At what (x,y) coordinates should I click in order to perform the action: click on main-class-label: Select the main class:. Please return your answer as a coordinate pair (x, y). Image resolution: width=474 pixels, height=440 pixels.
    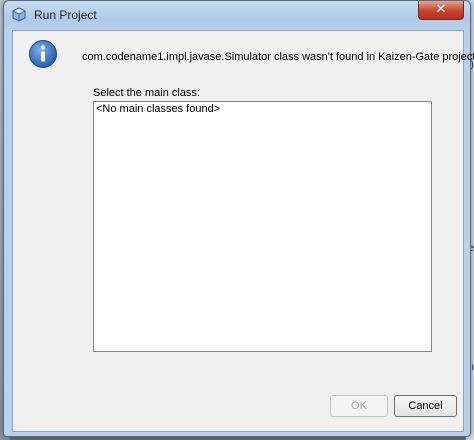
    Looking at the image, I should click on (146, 93).